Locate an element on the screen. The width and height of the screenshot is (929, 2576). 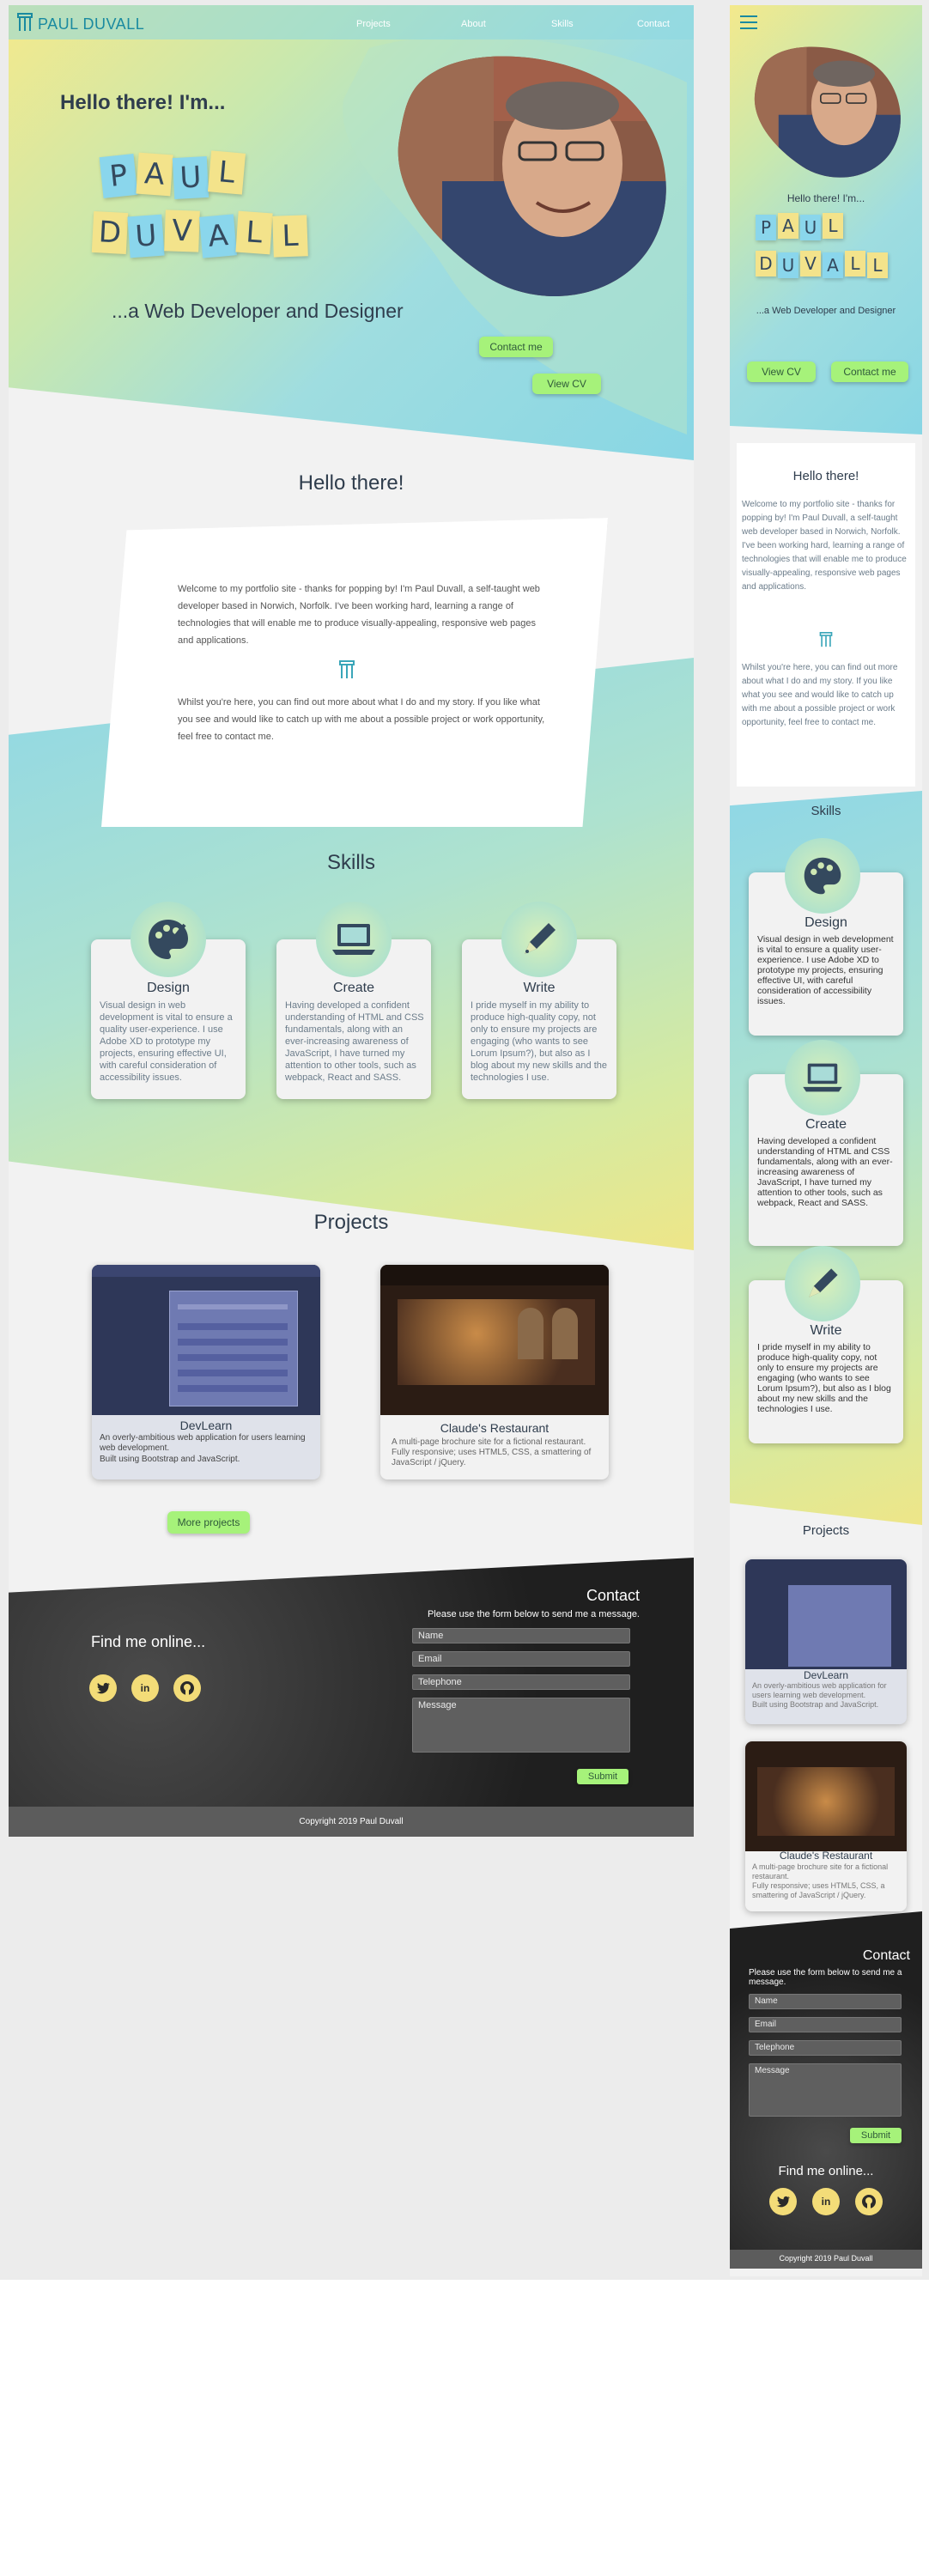
mobile-view-cv-button: View CV is located at coordinates (781, 371).